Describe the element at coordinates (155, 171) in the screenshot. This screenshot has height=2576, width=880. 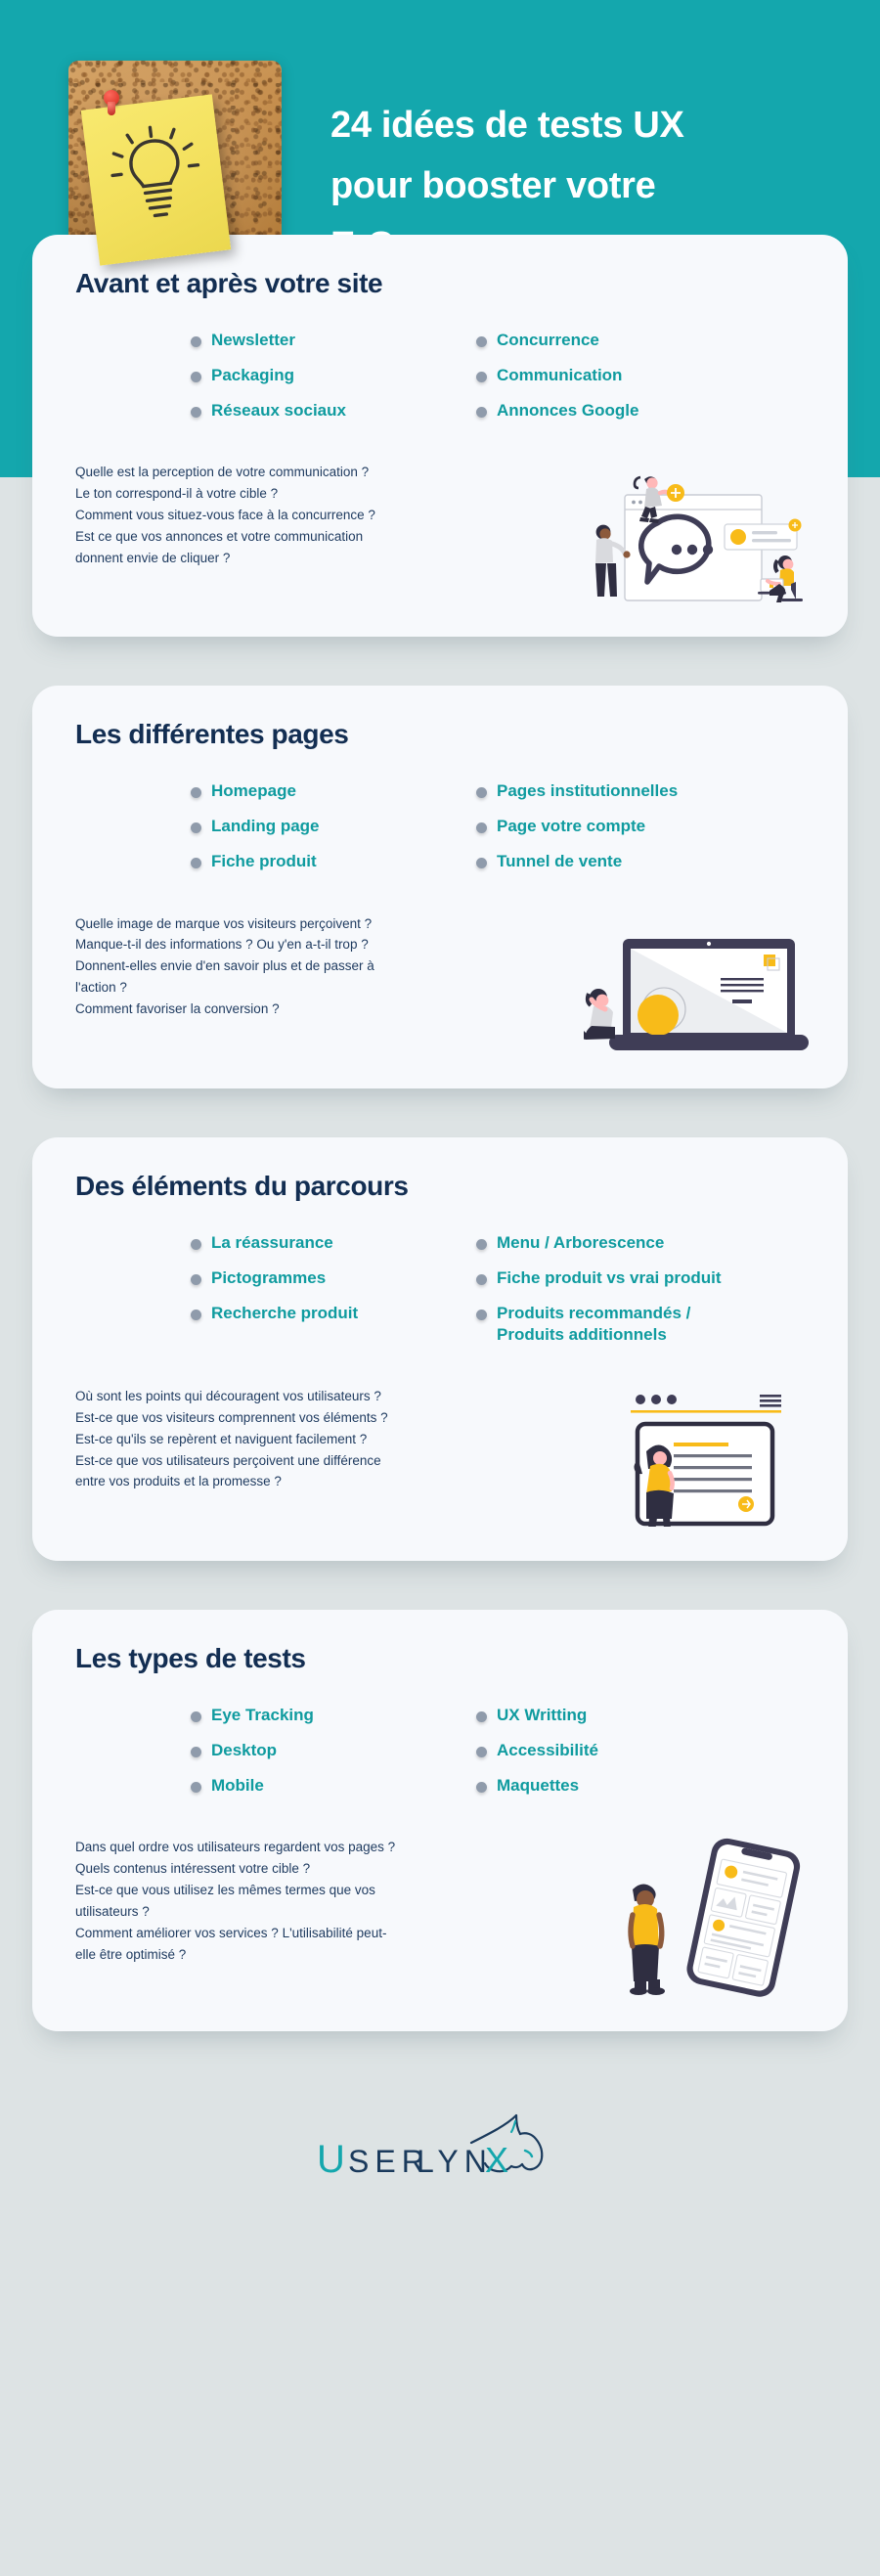
I see `lightbulb-icon` at that location.